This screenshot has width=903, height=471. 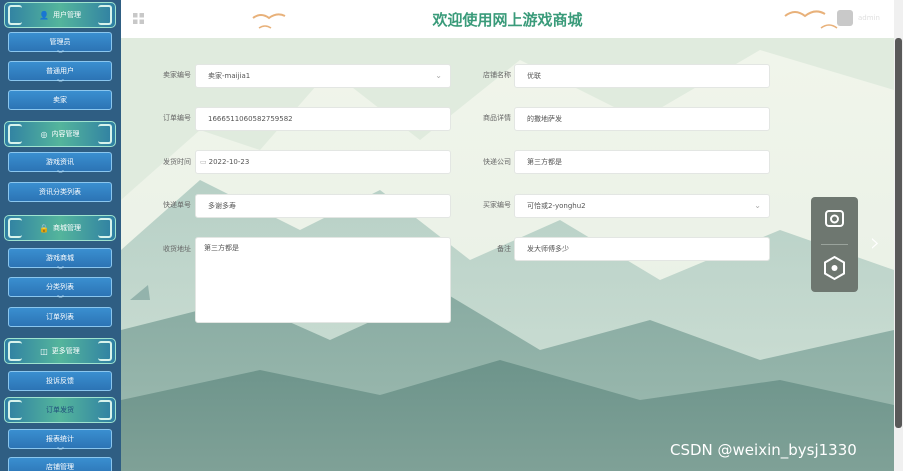 What do you see at coordinates (642, 206) in the screenshot?
I see `buyer-id-select: 可恰或2-yonghu2 ⌄` at bounding box center [642, 206].